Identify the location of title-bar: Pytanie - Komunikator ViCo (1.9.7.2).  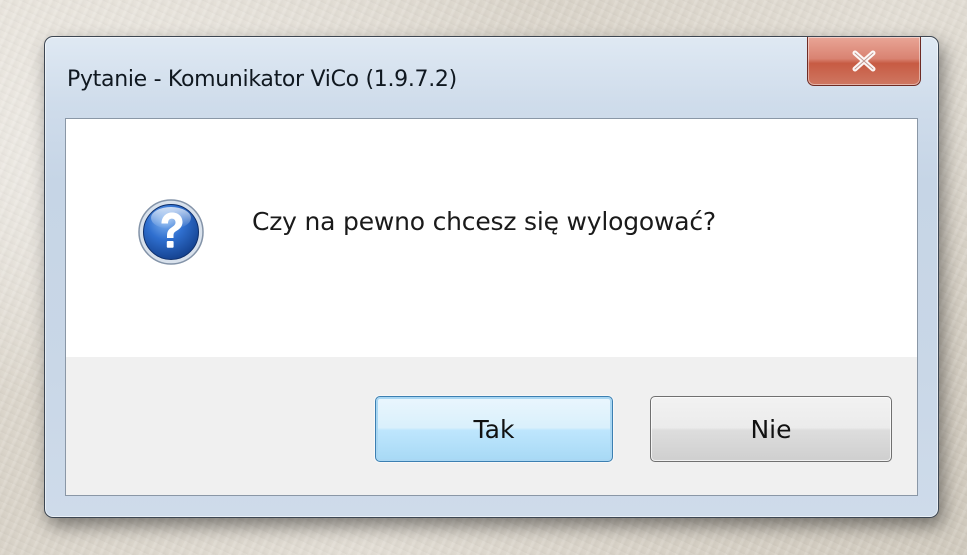
(491, 77).